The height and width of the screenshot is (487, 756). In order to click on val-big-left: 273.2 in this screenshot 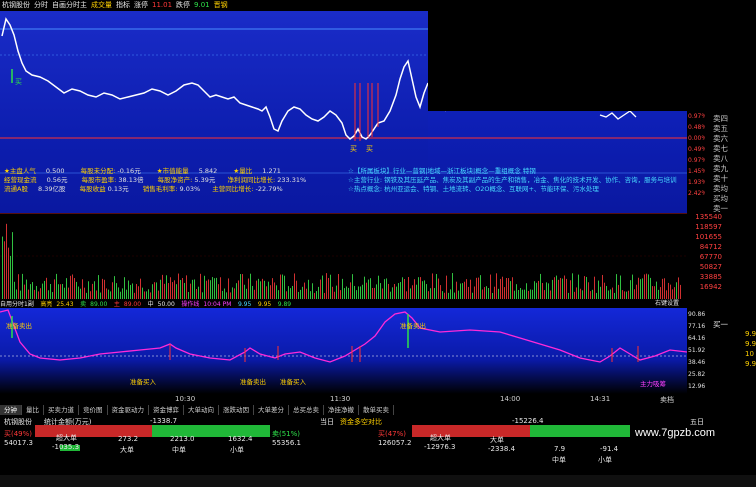, I will do `click(128, 439)`.